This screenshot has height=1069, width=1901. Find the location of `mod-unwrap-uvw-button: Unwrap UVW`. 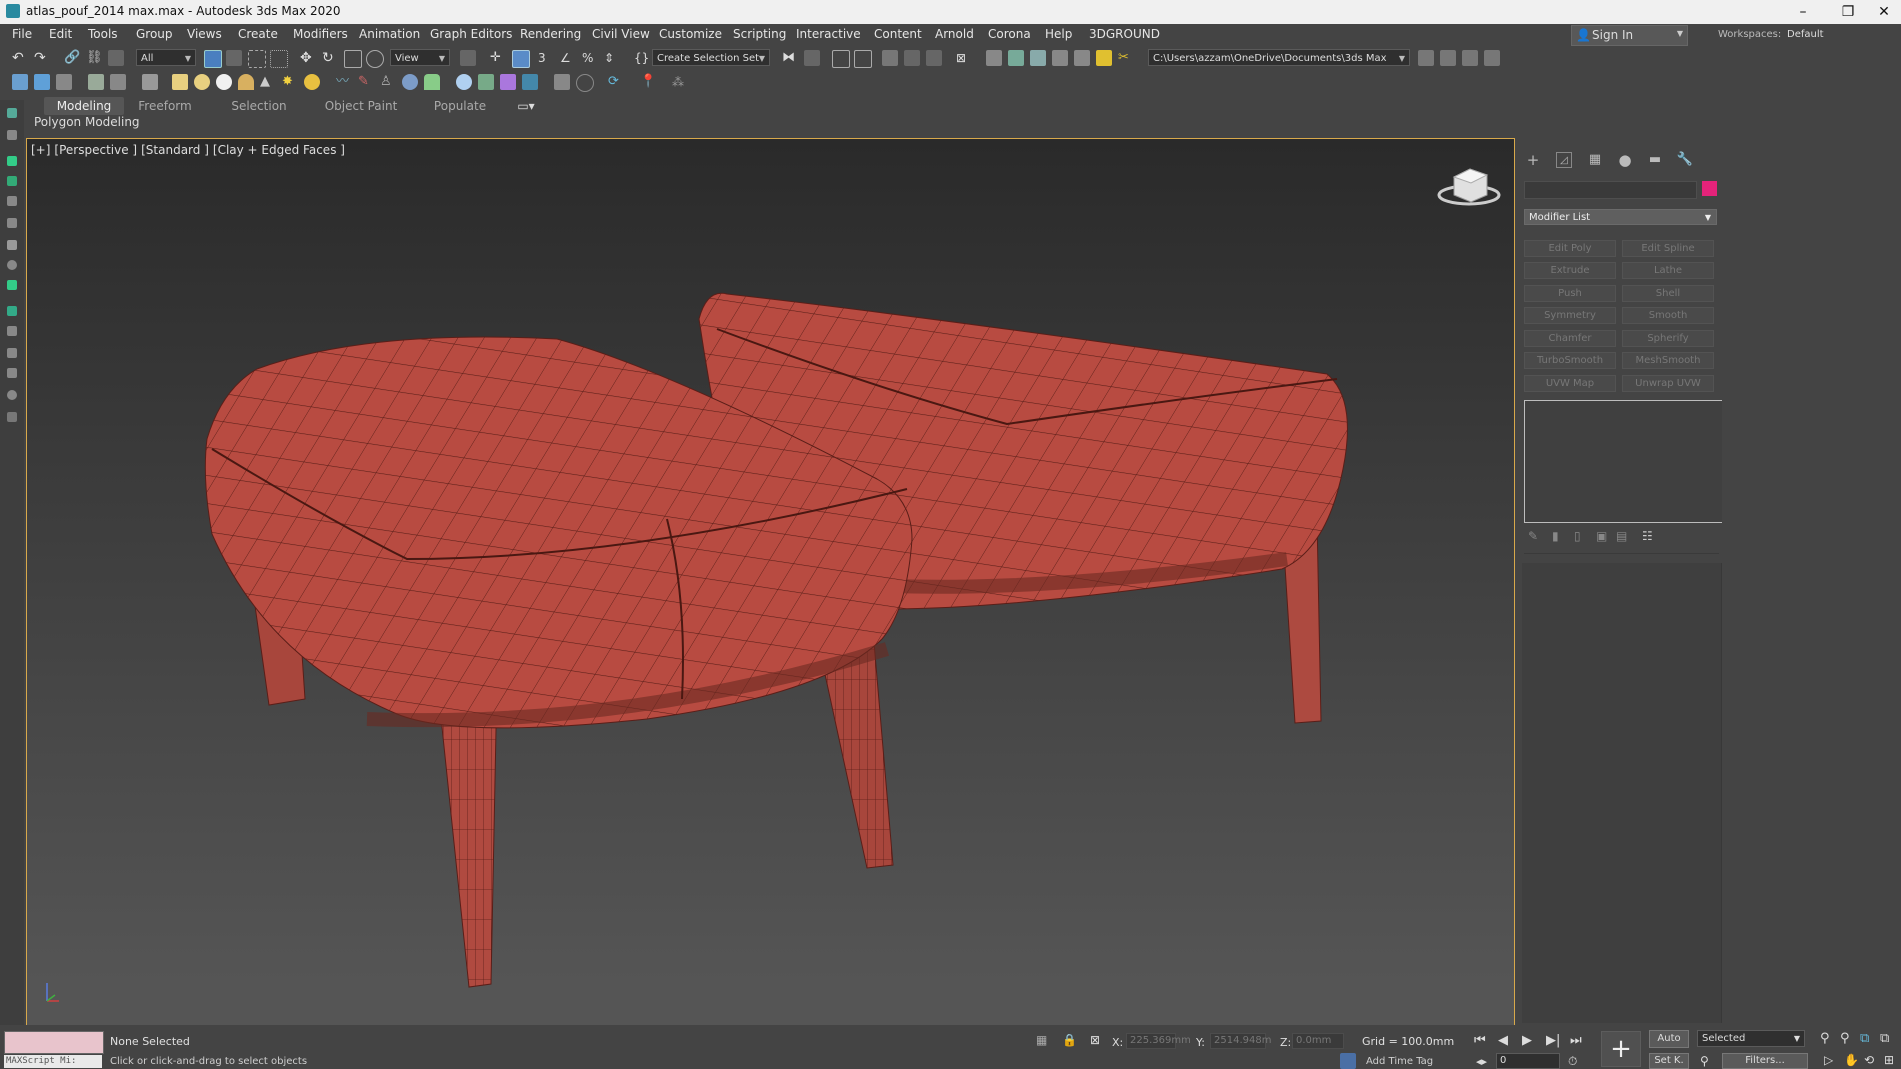

mod-unwrap-uvw-button: Unwrap UVW is located at coordinates (1668, 383).